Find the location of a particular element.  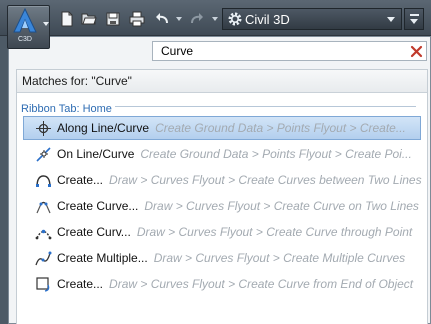

application-menu-button: C3D is located at coordinates (28, 27).